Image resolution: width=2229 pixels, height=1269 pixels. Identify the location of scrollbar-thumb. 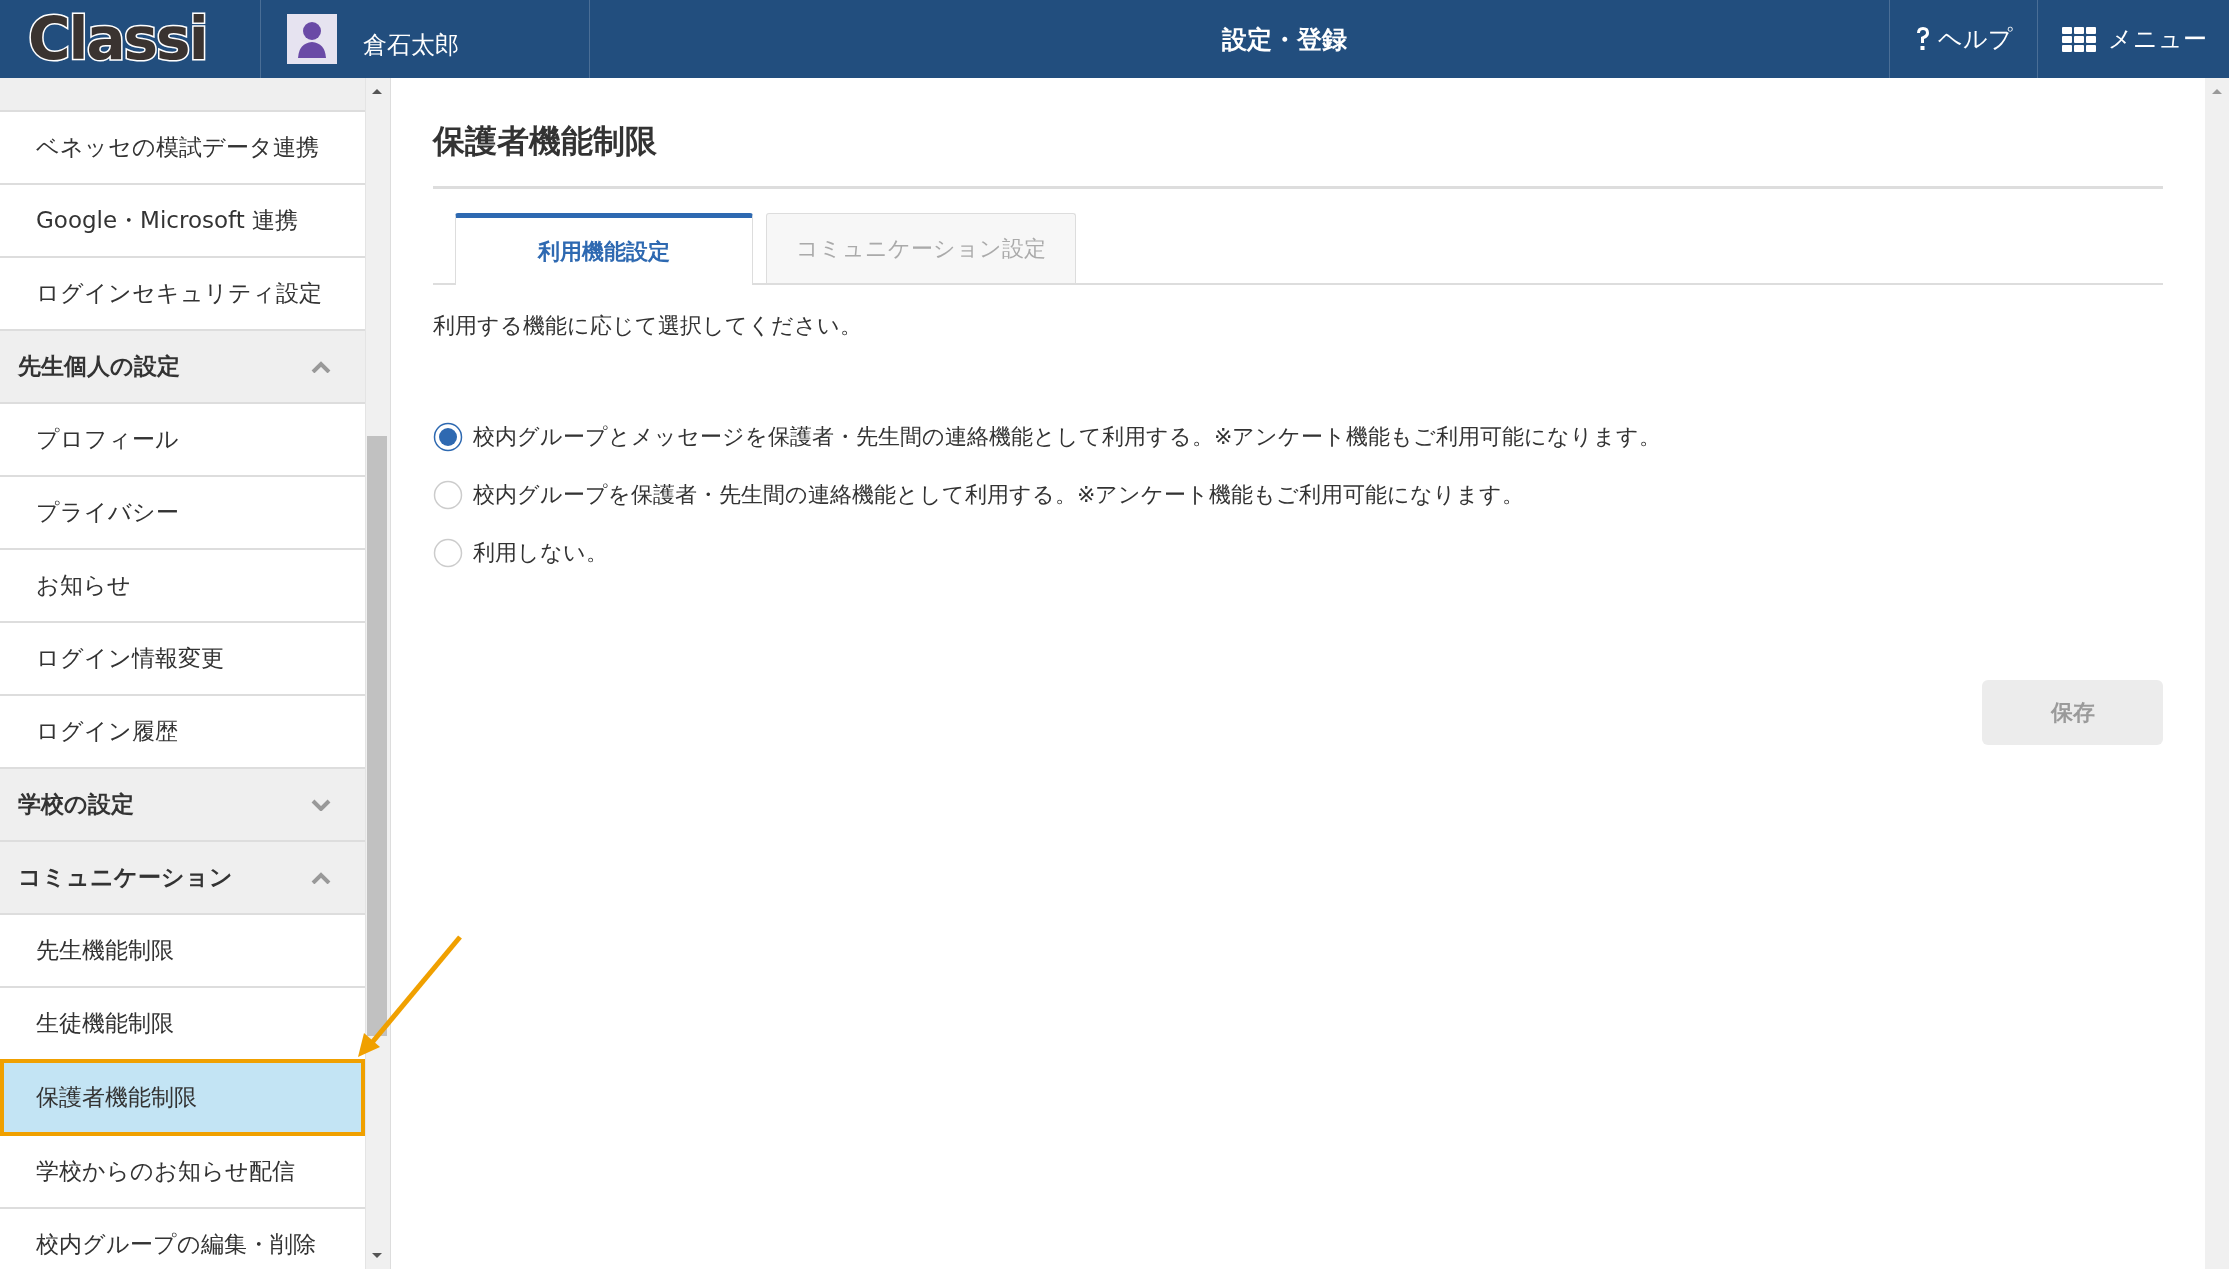
(377, 736).